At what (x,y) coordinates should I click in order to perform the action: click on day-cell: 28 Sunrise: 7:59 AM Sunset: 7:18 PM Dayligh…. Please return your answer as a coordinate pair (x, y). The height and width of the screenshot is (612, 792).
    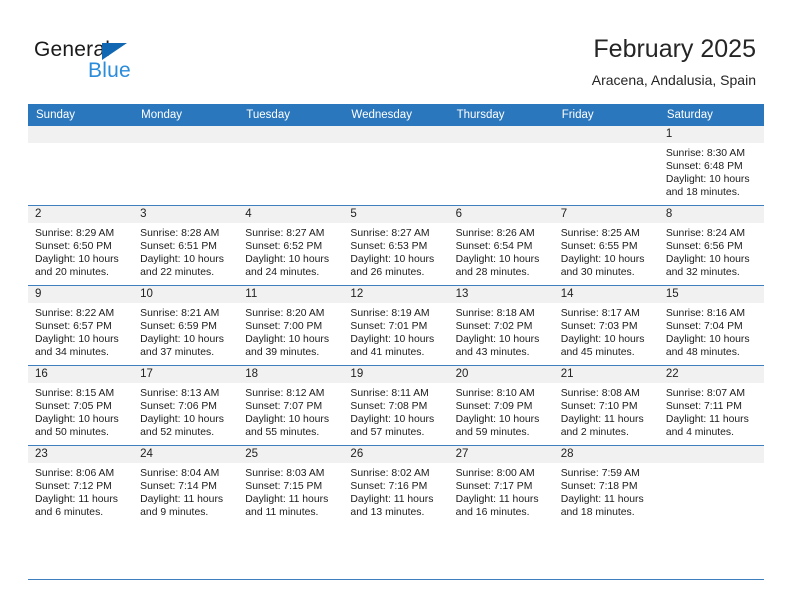
    Looking at the image, I should click on (606, 485).